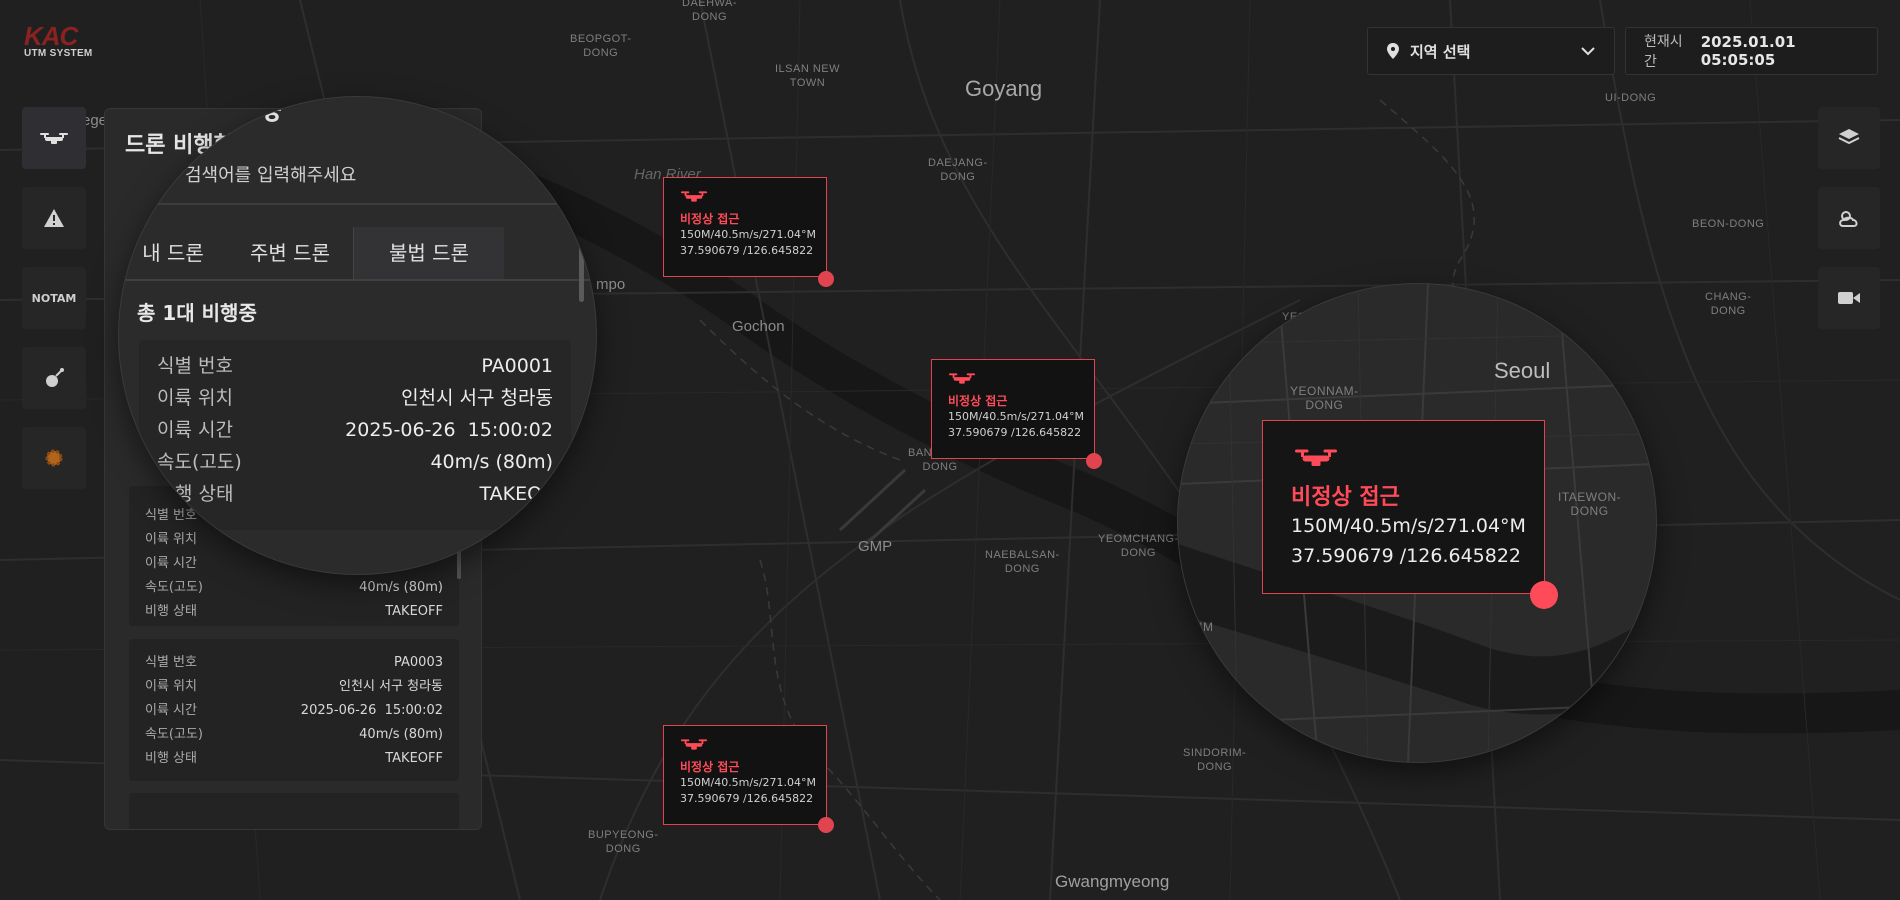 This screenshot has height=900, width=1900. I want to click on logo-subtitle: UTM SYSTEM, so click(58, 53).